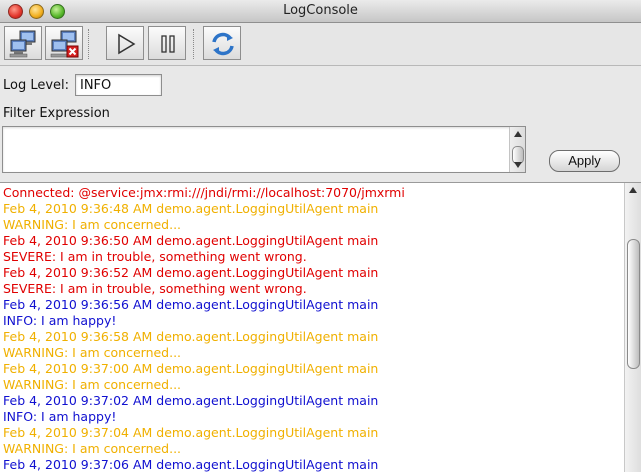  I want to click on scroll-down-arrow-icon, so click(518, 165).